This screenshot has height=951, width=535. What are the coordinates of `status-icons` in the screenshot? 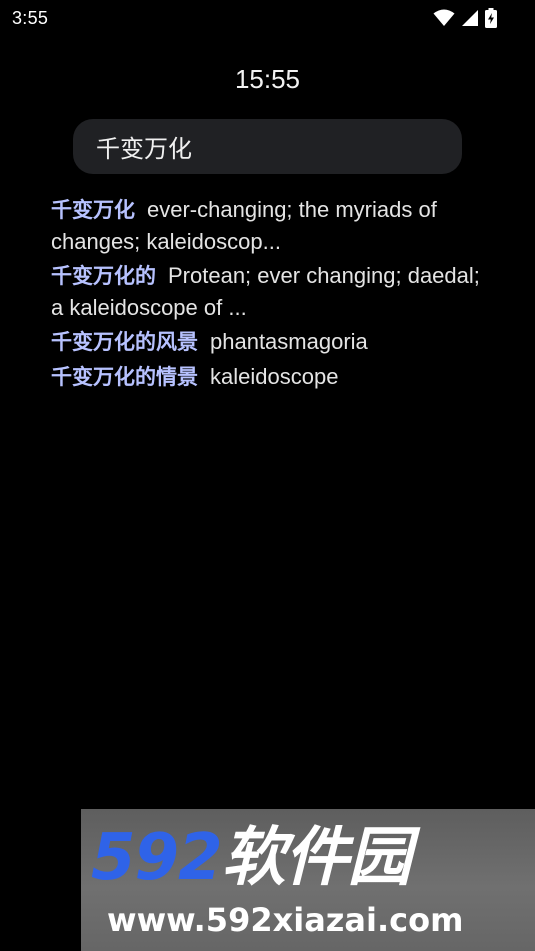 It's located at (465, 18).